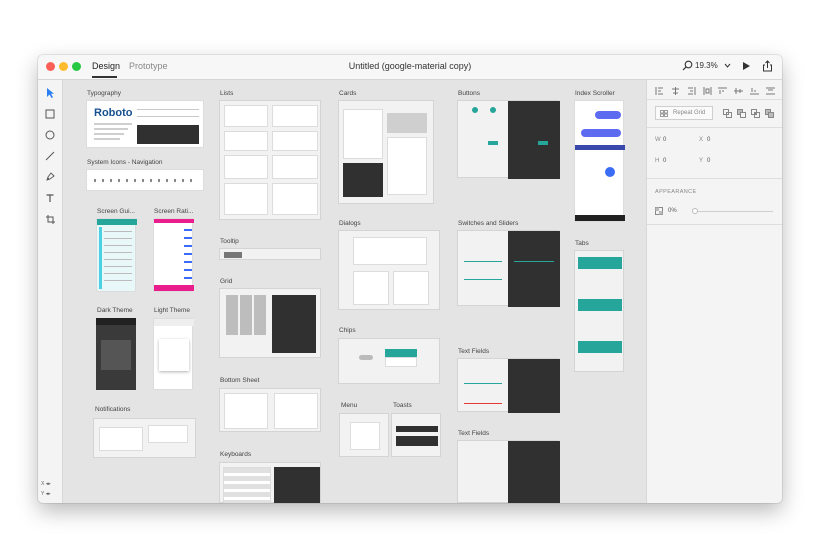  Describe the element at coordinates (599, 161) in the screenshot. I see `artboard-index-scroller` at that location.